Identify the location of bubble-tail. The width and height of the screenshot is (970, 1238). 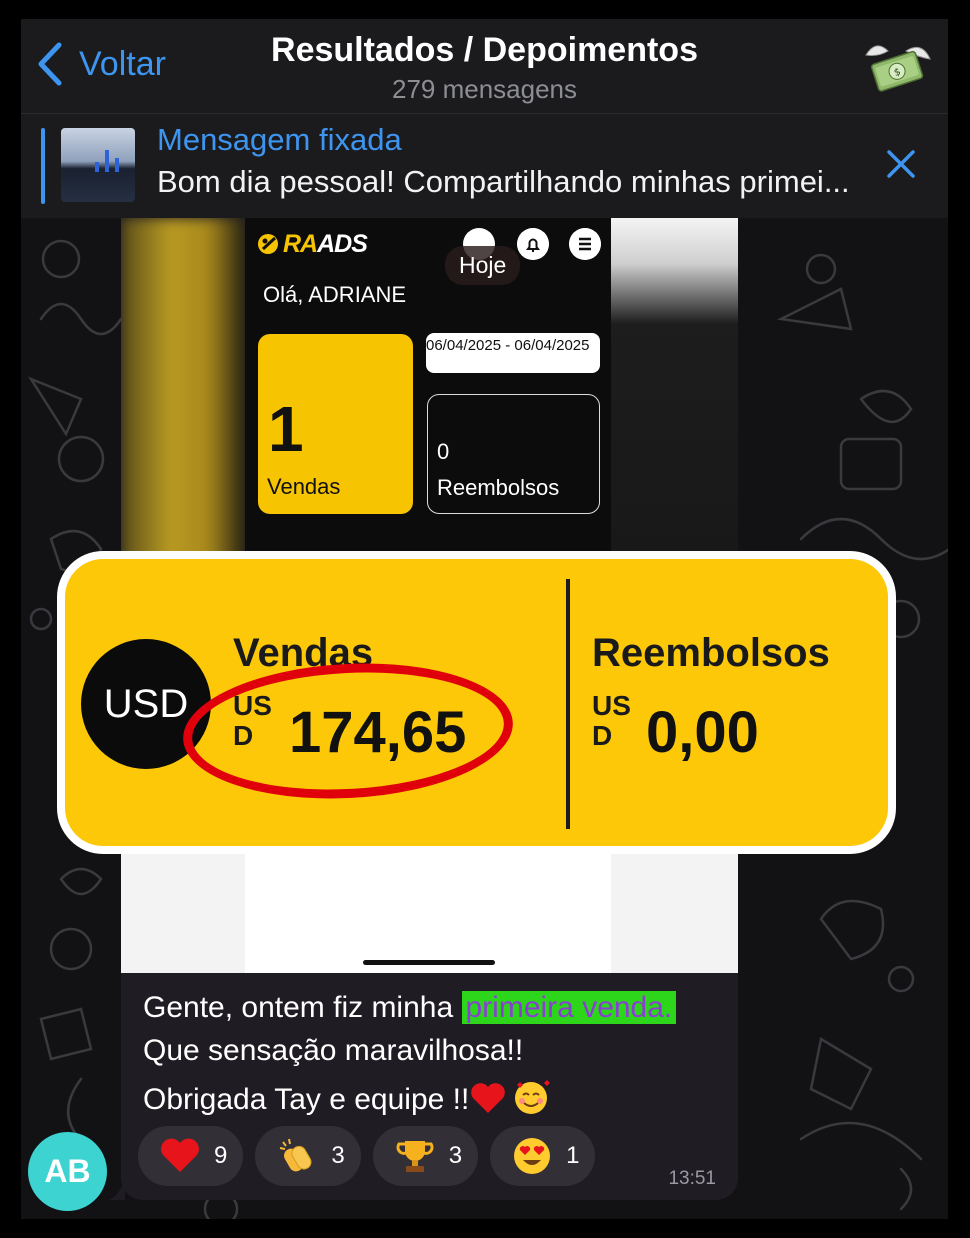
(117, 1187).